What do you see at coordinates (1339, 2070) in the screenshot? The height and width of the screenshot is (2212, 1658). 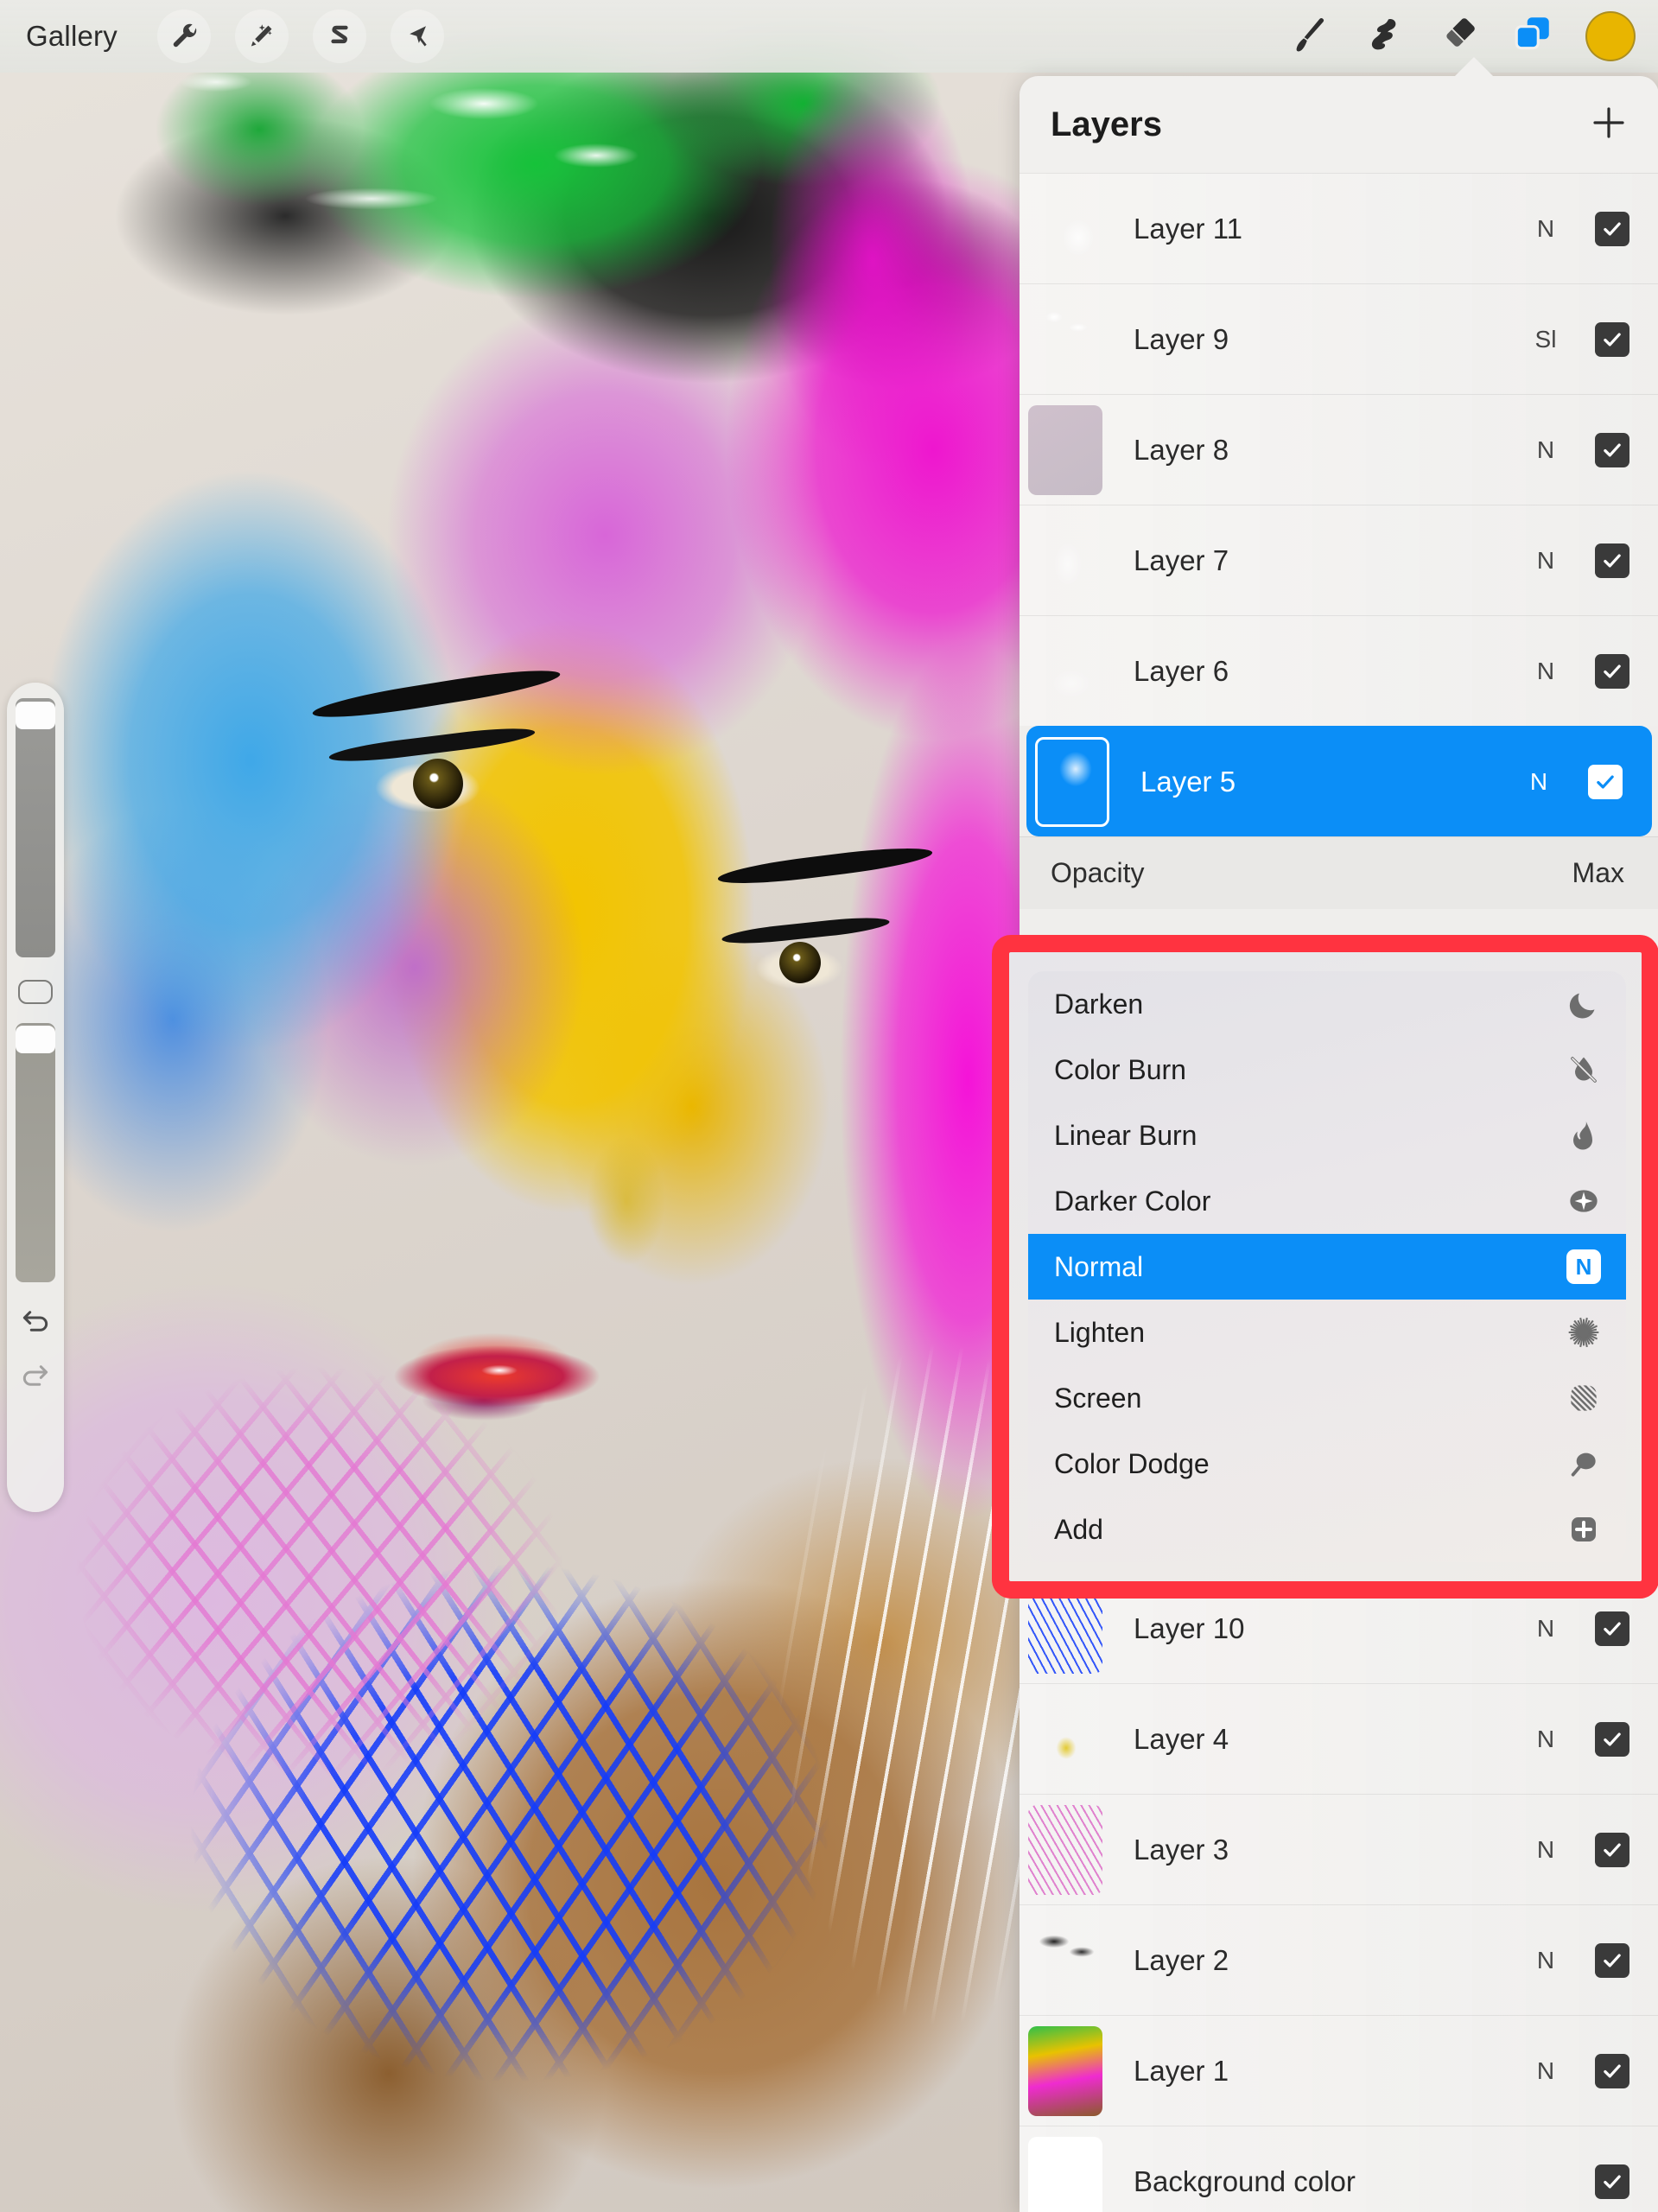 I see `layer-row: Layer 1 N` at bounding box center [1339, 2070].